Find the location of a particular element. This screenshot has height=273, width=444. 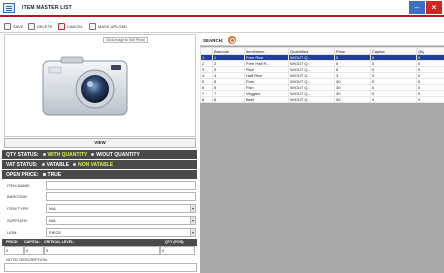

supplier-value: N/A is located at coordinates (52, 220).